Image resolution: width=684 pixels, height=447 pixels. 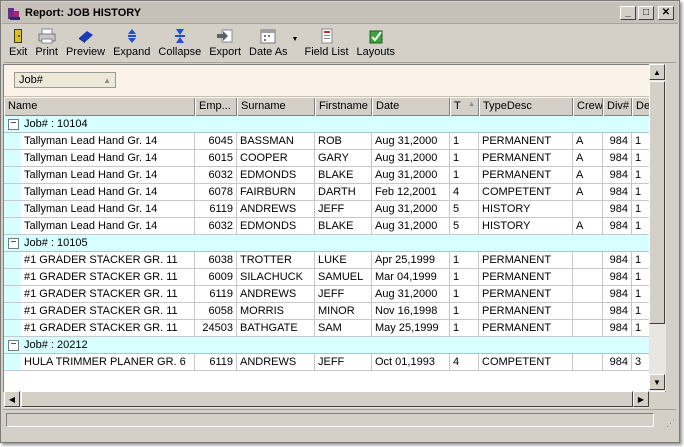 I want to click on column-header-date: Date, so click(x=411, y=107).